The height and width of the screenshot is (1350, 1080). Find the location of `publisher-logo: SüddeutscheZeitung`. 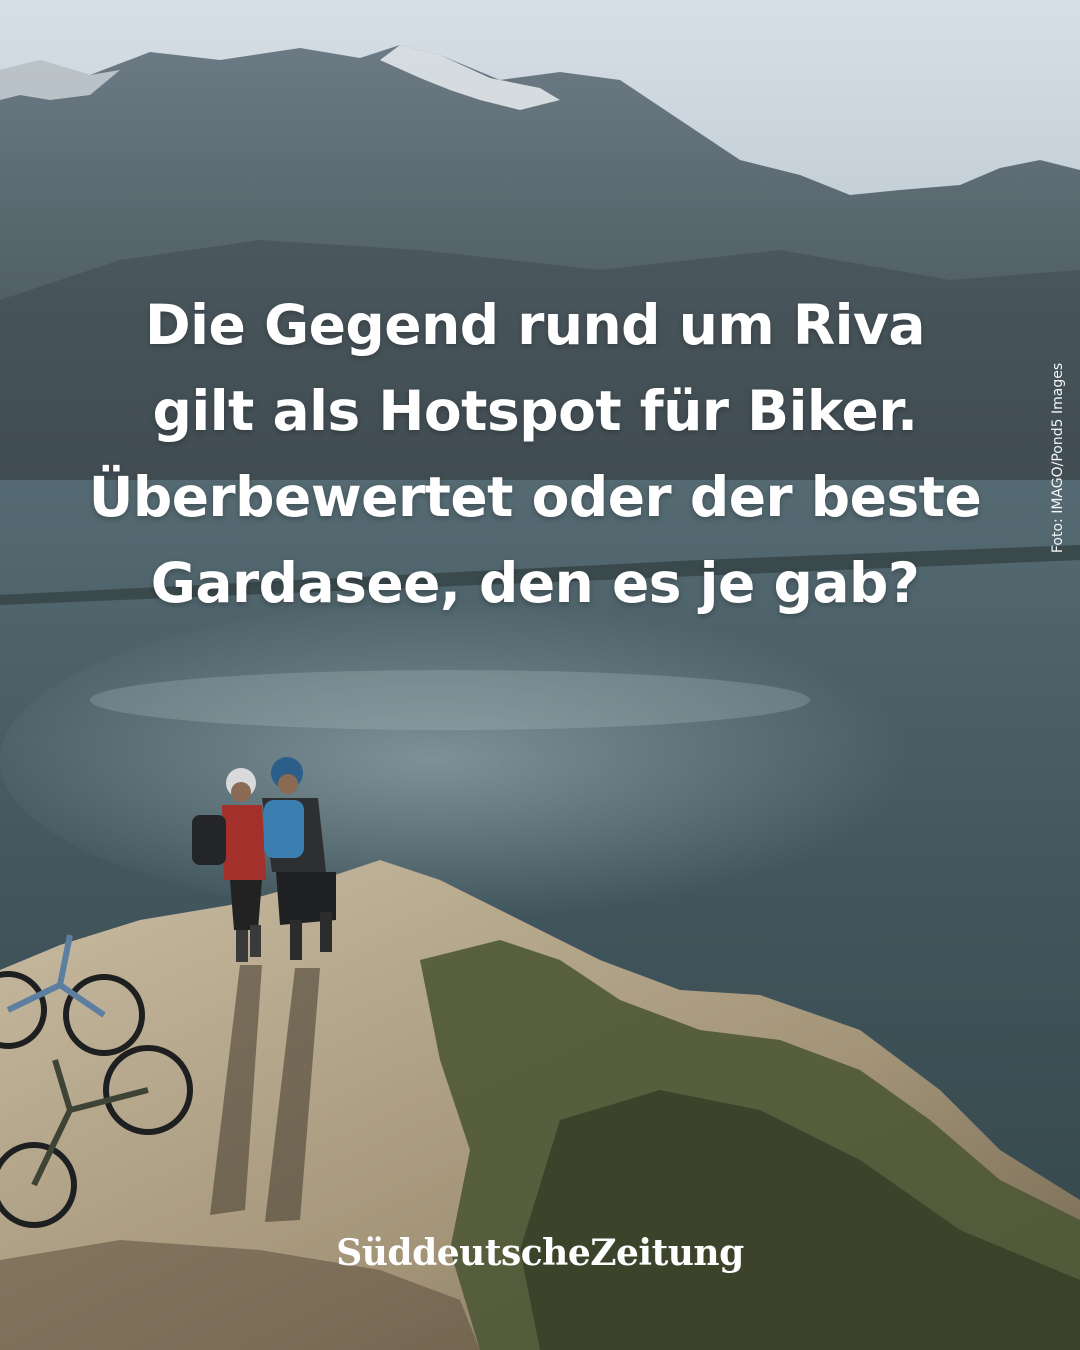

publisher-logo: SüddeutscheZeitung is located at coordinates (540, 1253).